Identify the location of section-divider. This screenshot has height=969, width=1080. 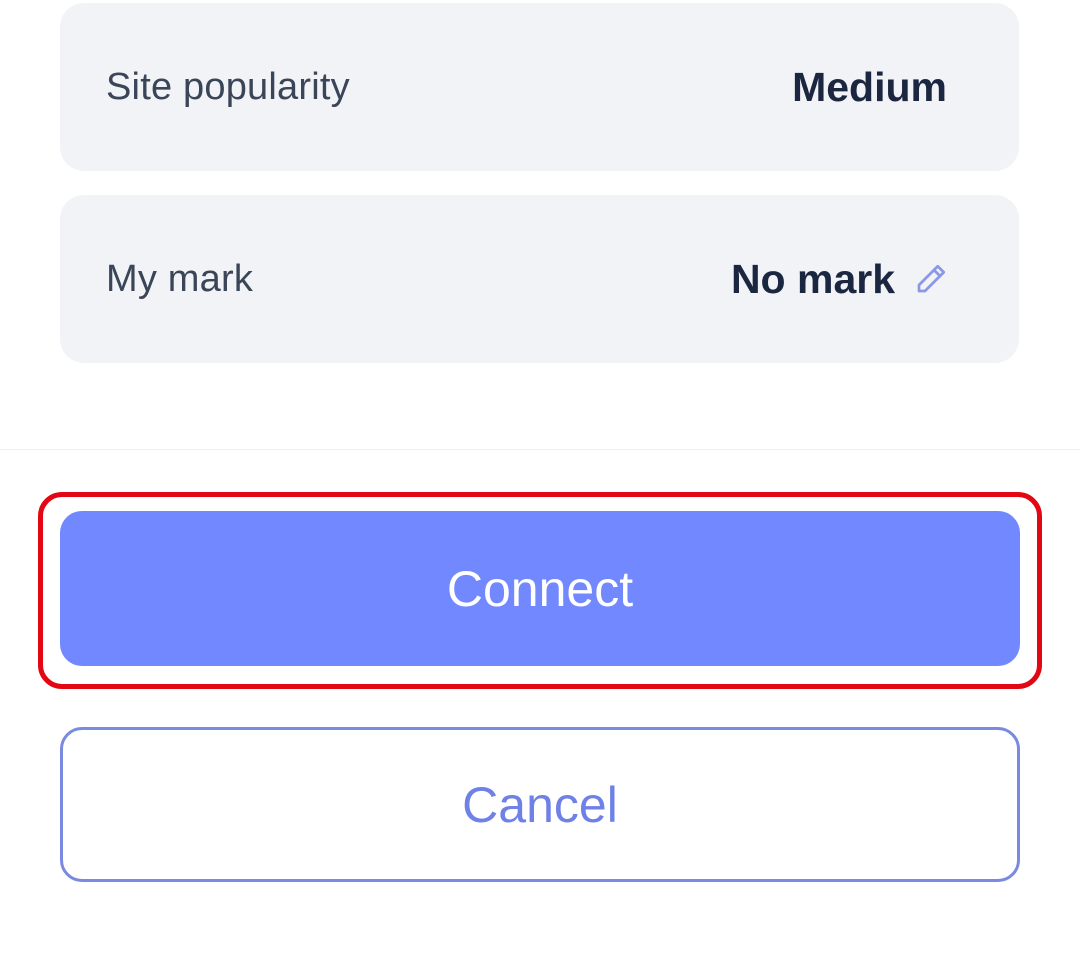
(540, 449).